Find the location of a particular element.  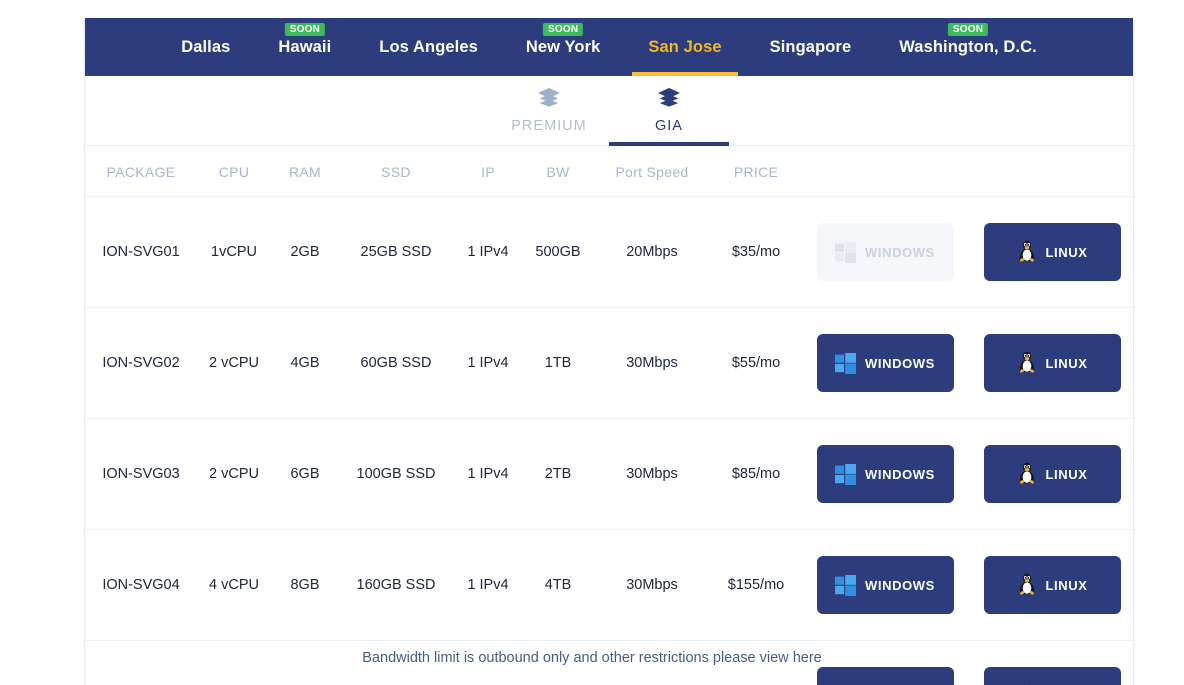

column-header-ip: IP is located at coordinates (488, 171).